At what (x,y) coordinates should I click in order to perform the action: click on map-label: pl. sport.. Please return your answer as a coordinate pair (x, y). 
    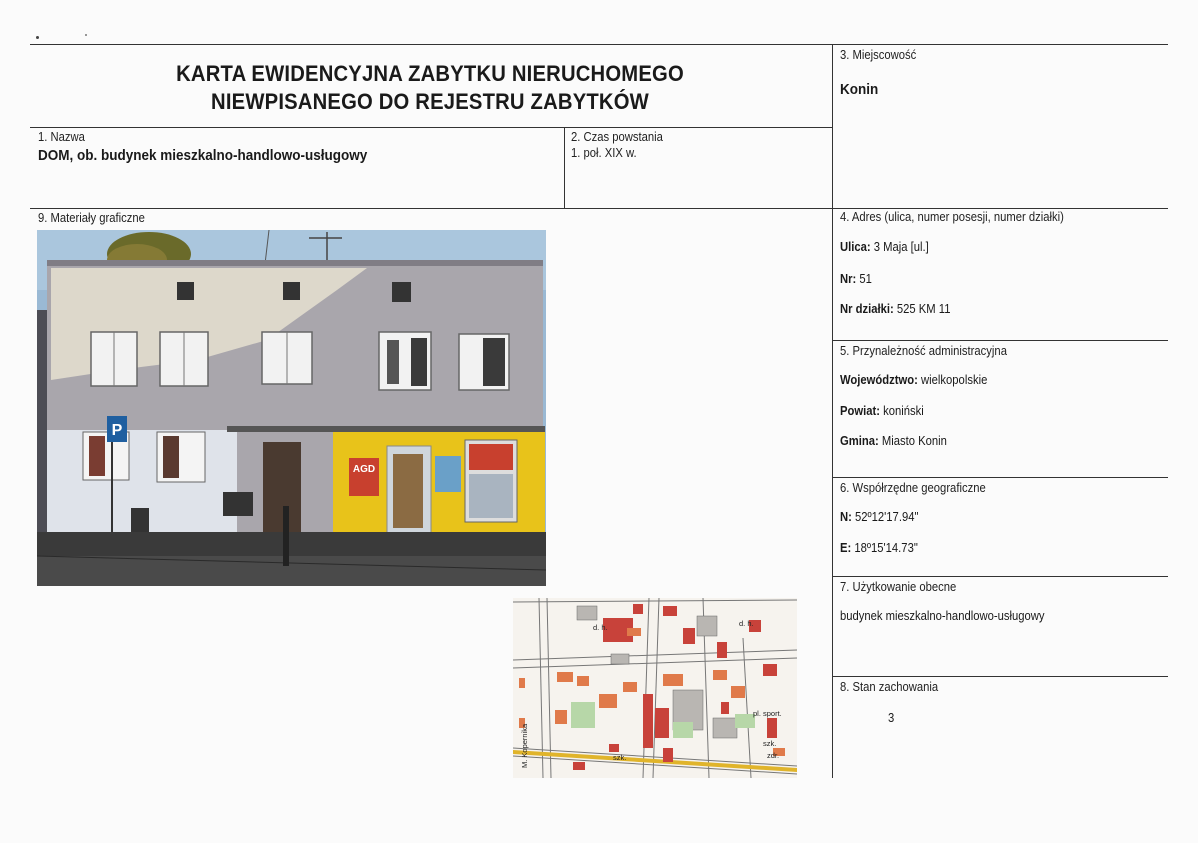
    Looking at the image, I should click on (767, 713).